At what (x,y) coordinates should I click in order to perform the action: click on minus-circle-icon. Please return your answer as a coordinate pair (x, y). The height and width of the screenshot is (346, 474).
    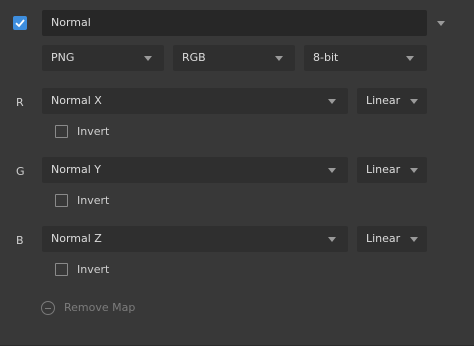
    Looking at the image, I should click on (48, 308).